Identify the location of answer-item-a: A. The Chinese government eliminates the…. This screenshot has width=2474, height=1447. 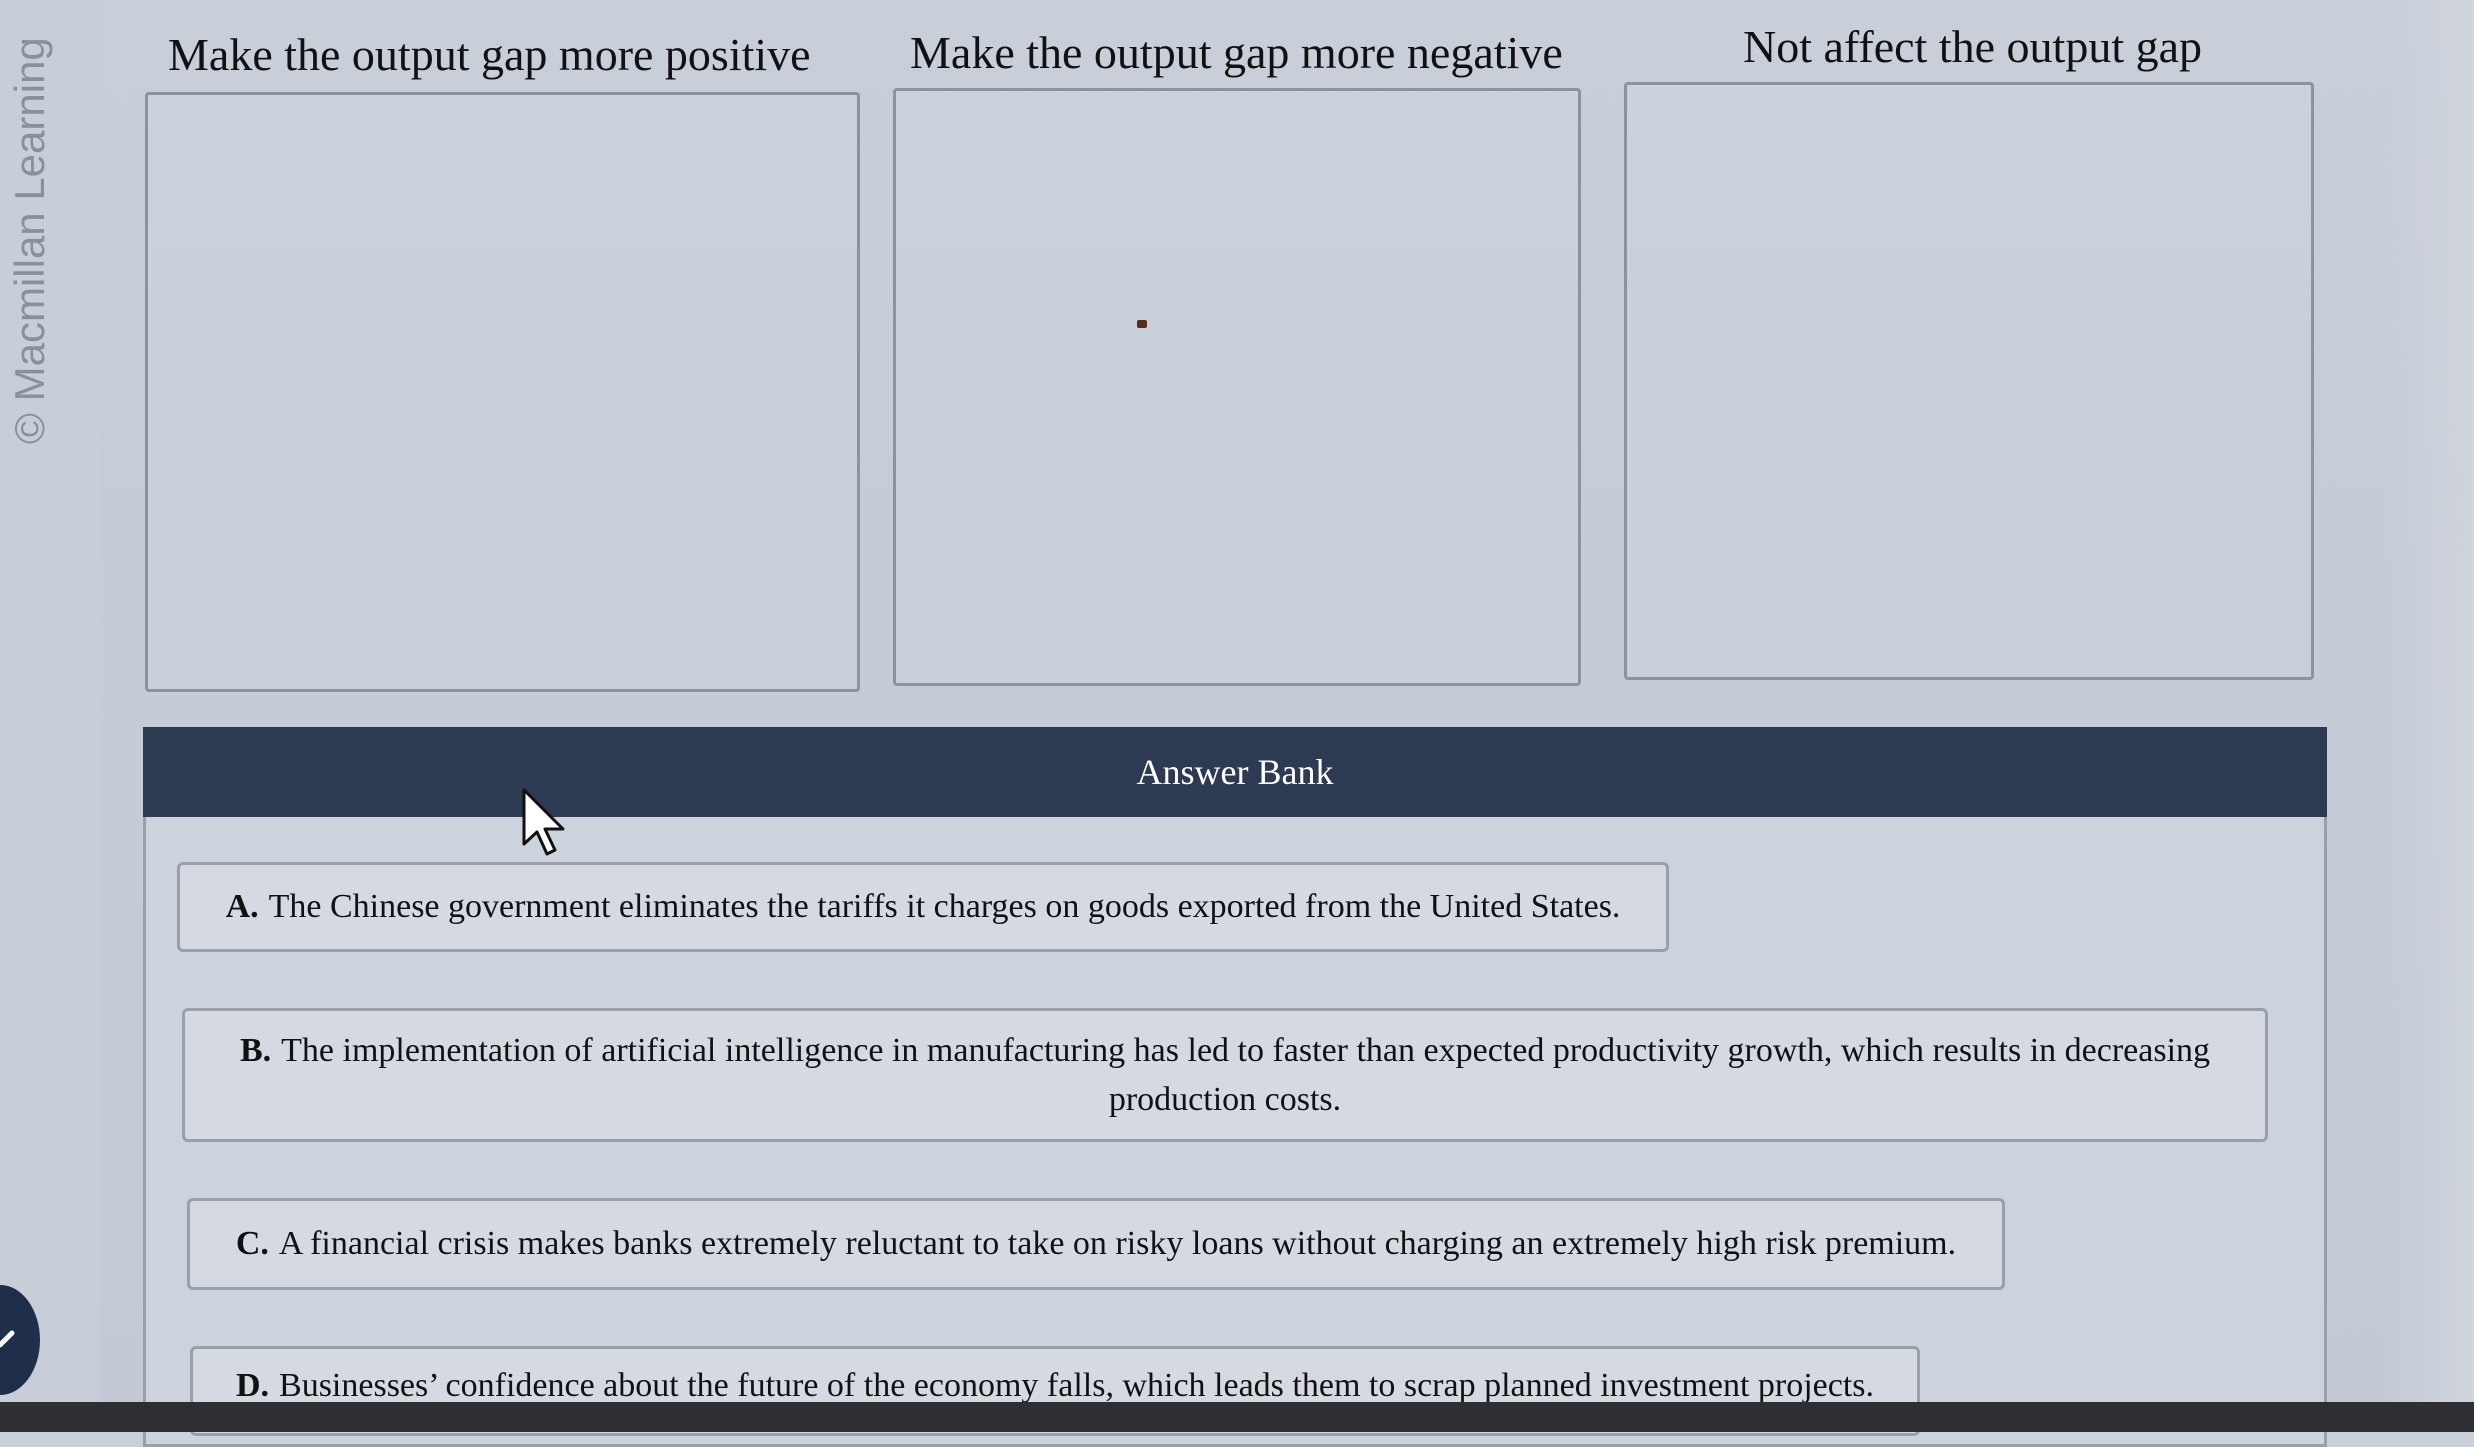
(923, 907).